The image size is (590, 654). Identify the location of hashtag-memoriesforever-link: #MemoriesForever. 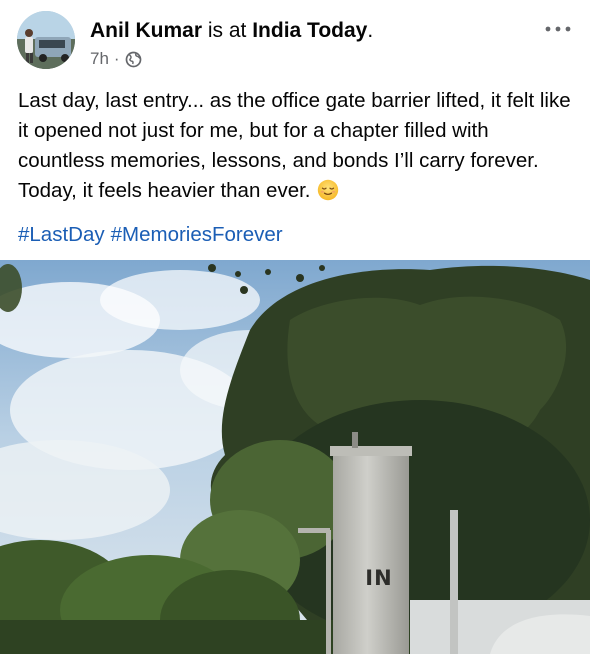
(197, 235).